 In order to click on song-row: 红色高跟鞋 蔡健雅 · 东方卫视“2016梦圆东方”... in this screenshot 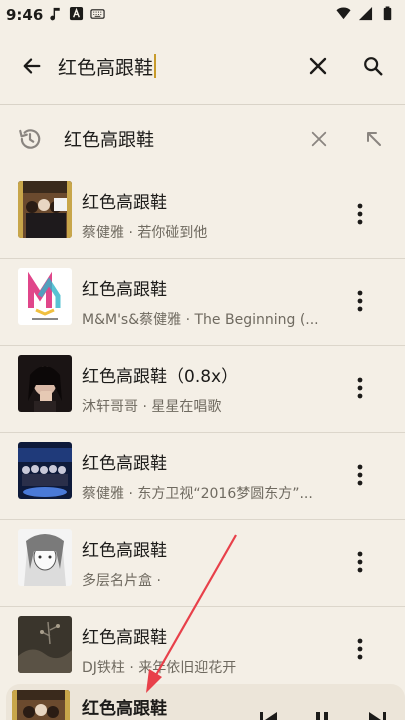, I will do `click(202, 476)`.